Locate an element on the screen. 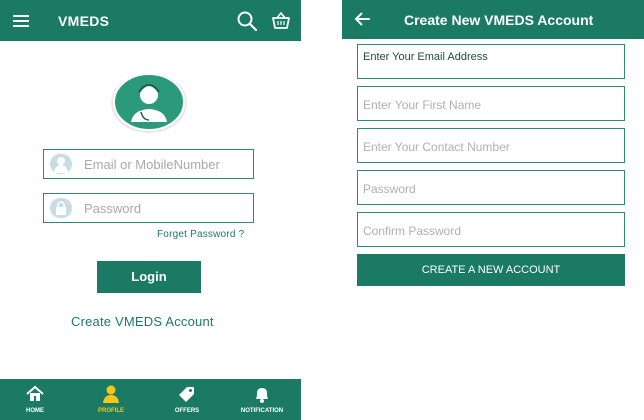 This screenshot has height=420, width=644. forgot-password-link: Forget Password ? is located at coordinates (200, 234).